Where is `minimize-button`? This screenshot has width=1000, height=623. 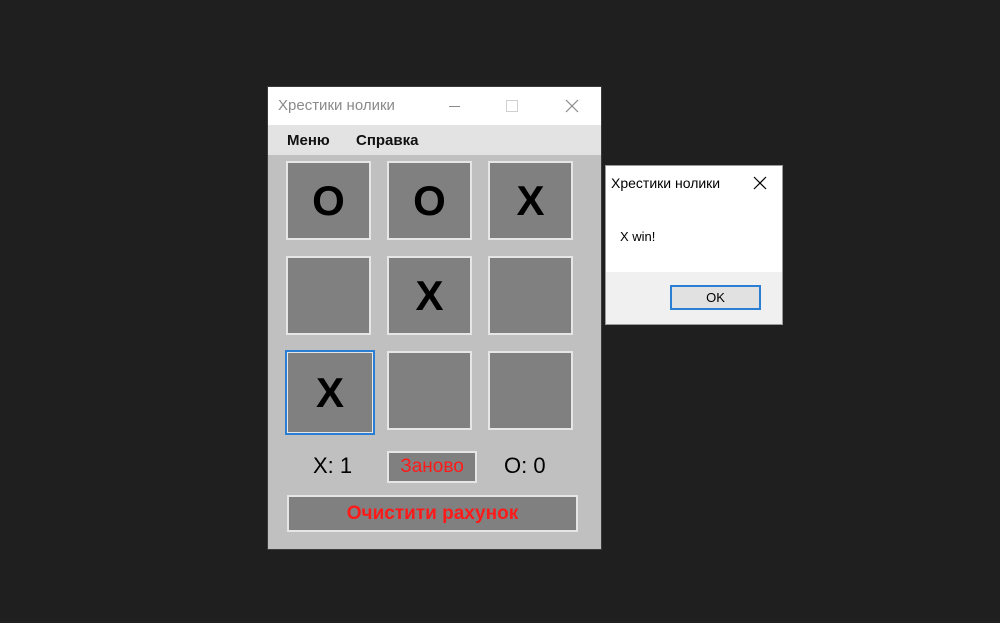 minimize-button is located at coordinates (454, 106).